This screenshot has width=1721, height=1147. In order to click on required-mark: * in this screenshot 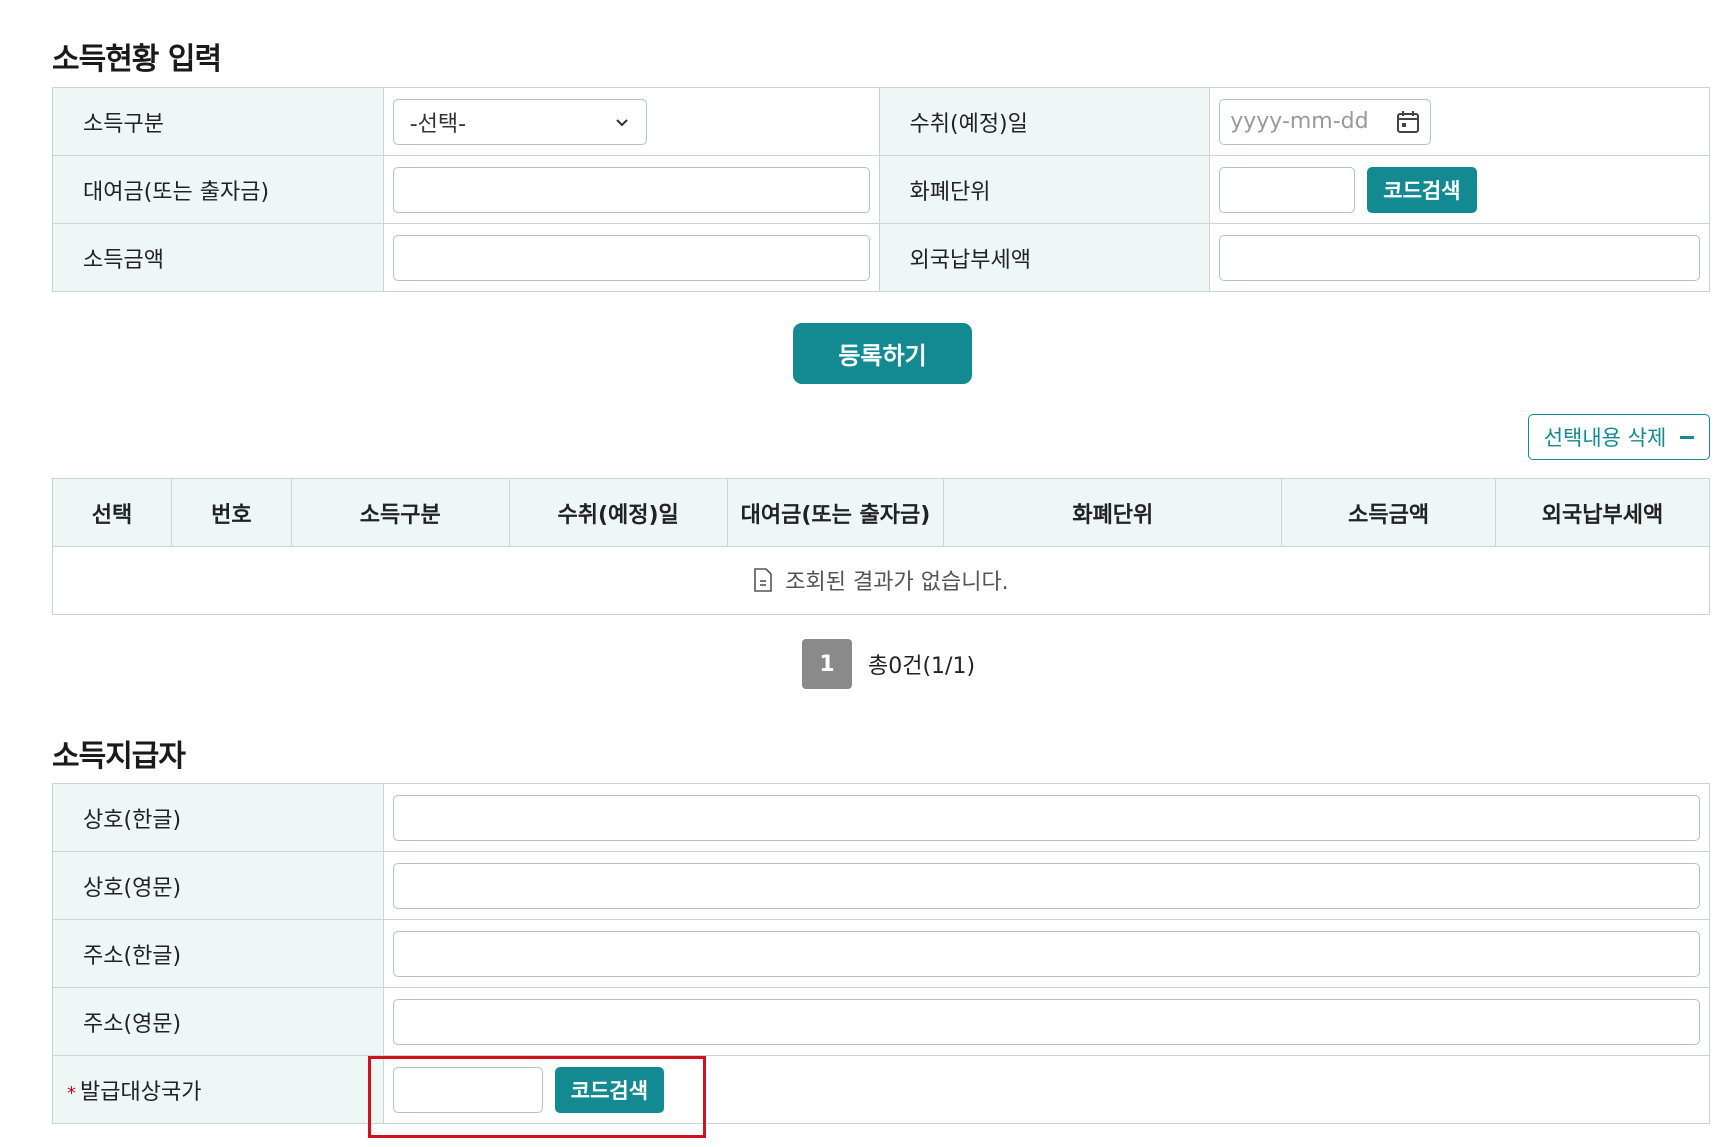, I will do `click(71, 1093)`.